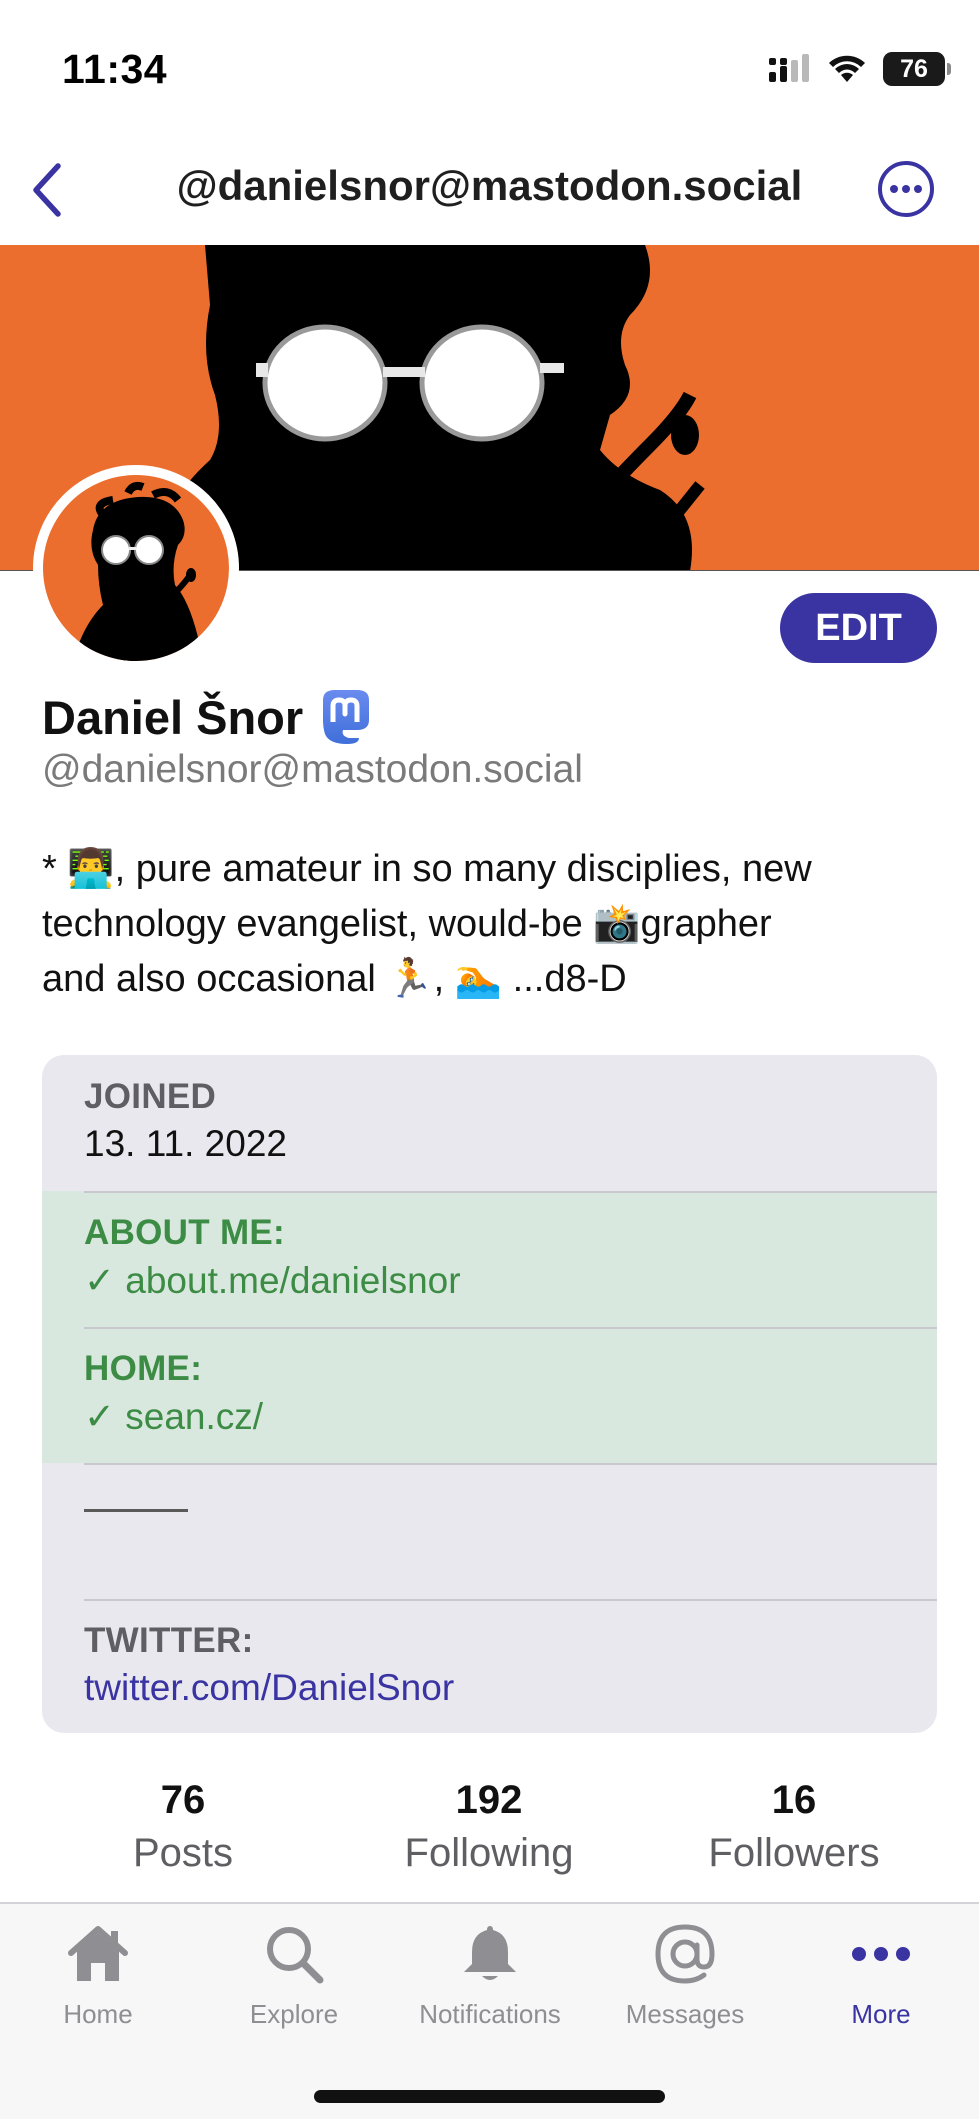 The height and width of the screenshot is (2119, 979). I want to click on status-bar: 11:34 76, so click(489, 70).